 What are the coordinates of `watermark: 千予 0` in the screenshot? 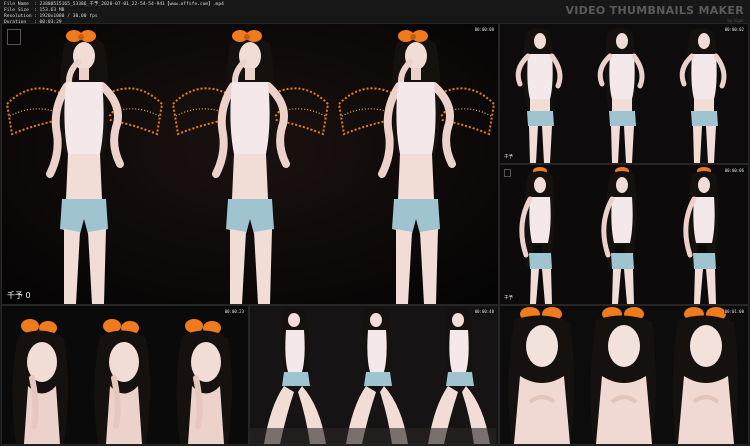 It's located at (19, 295).